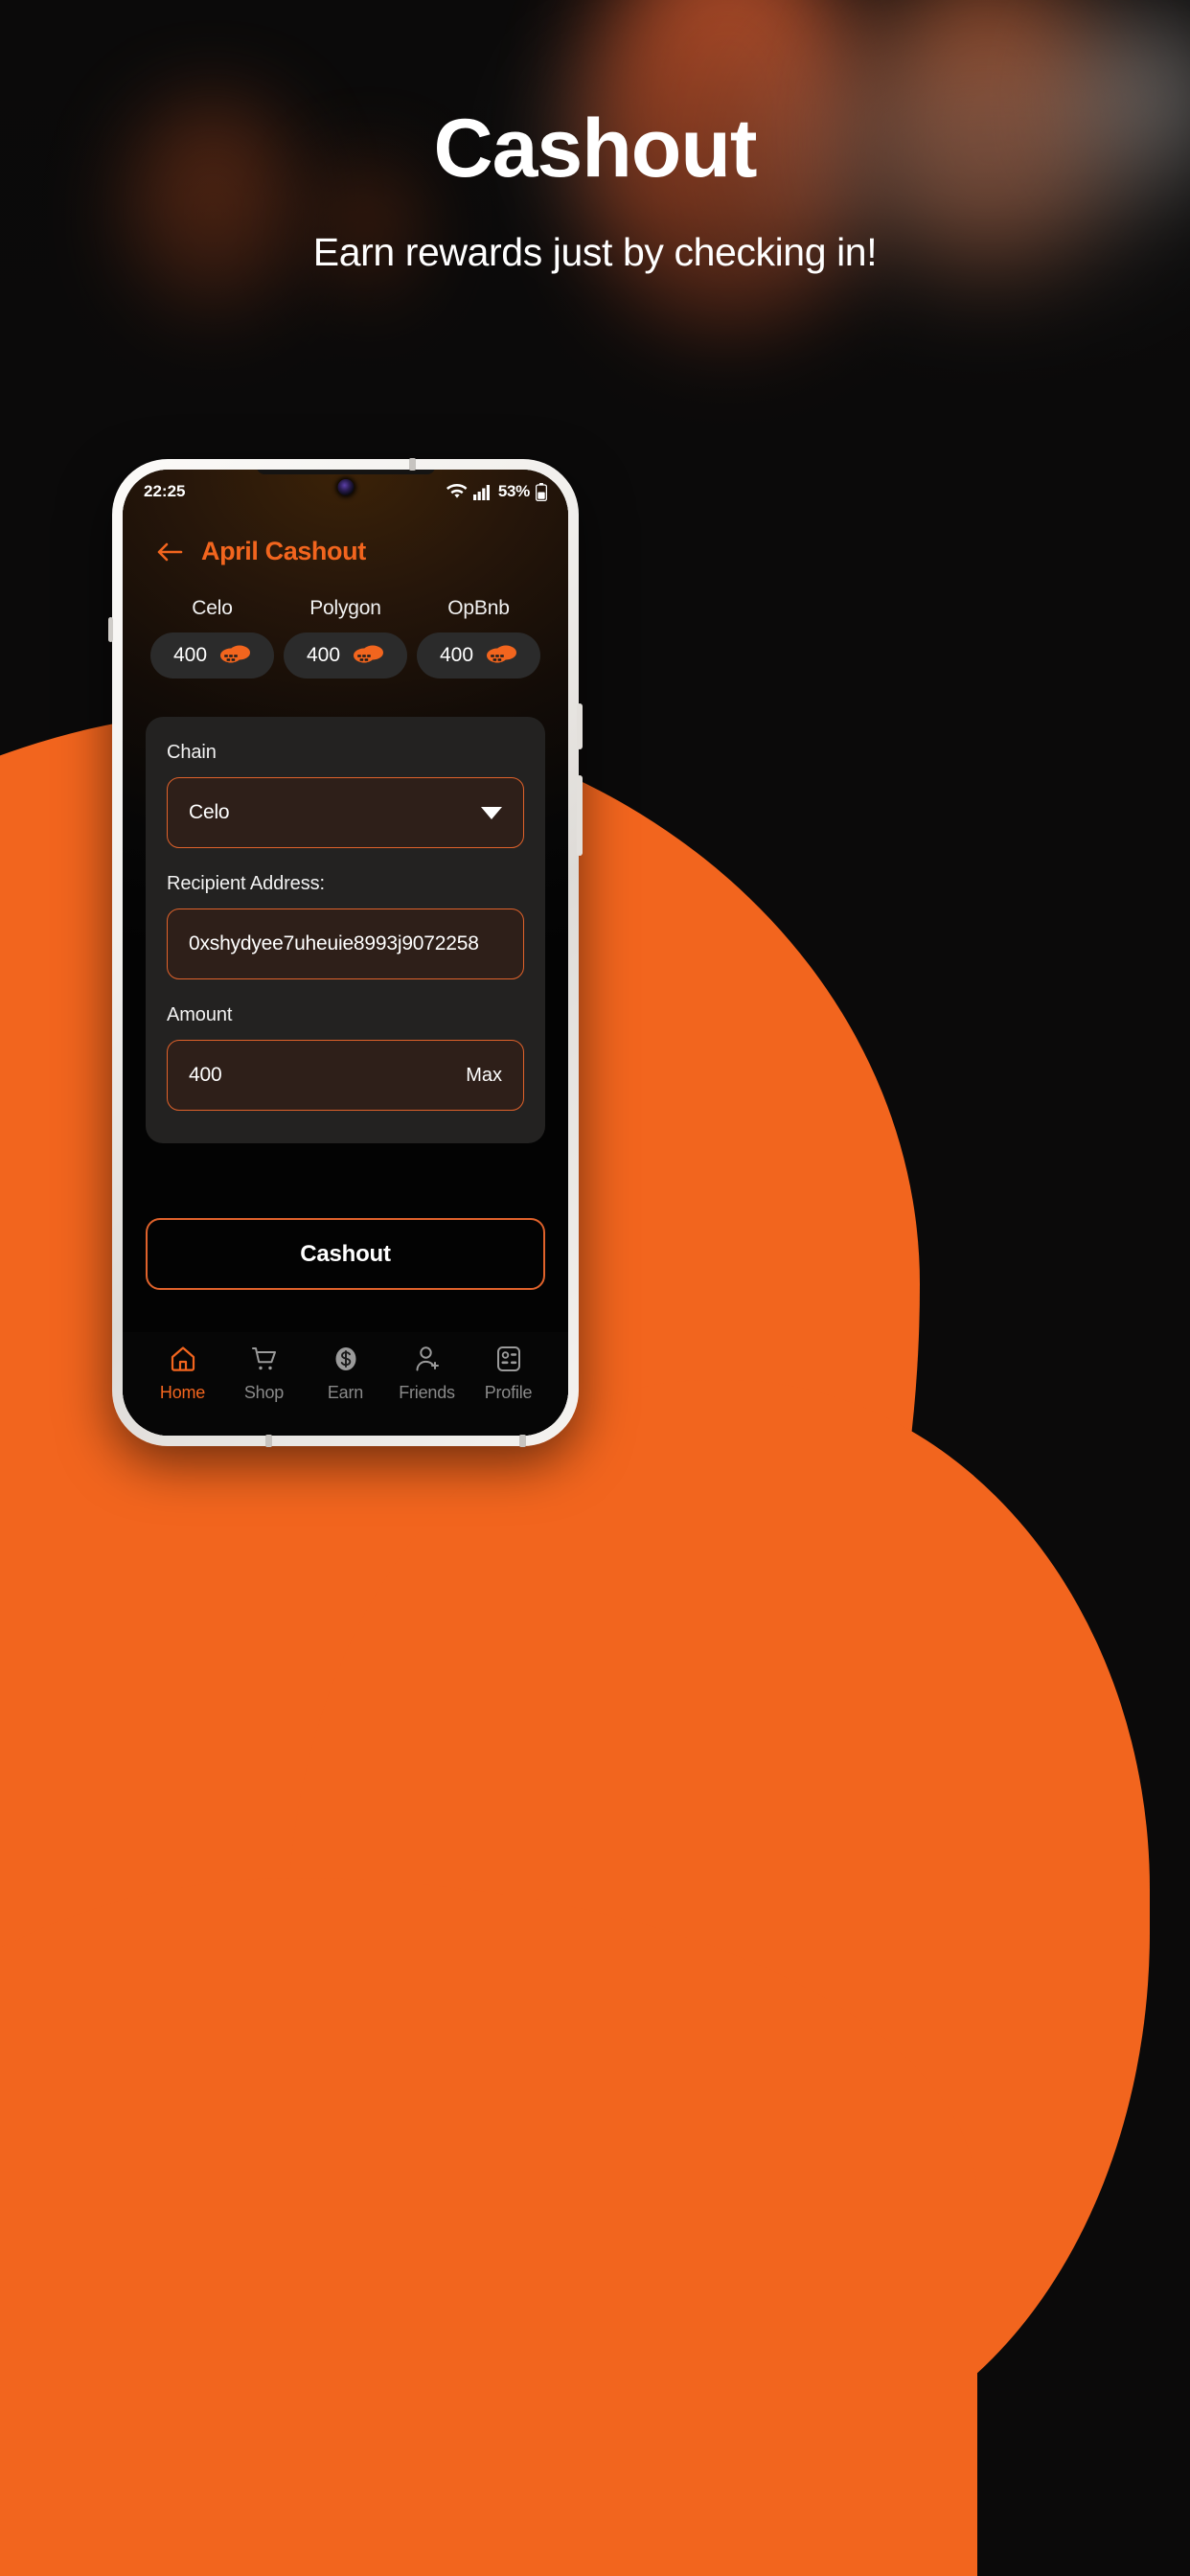  I want to click on chain-select: Celo, so click(346, 812).